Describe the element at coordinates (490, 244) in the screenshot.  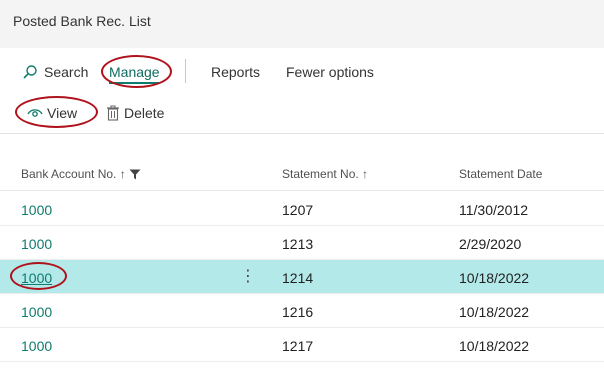
I see `statement-date-cell: 2/29/2020` at that location.